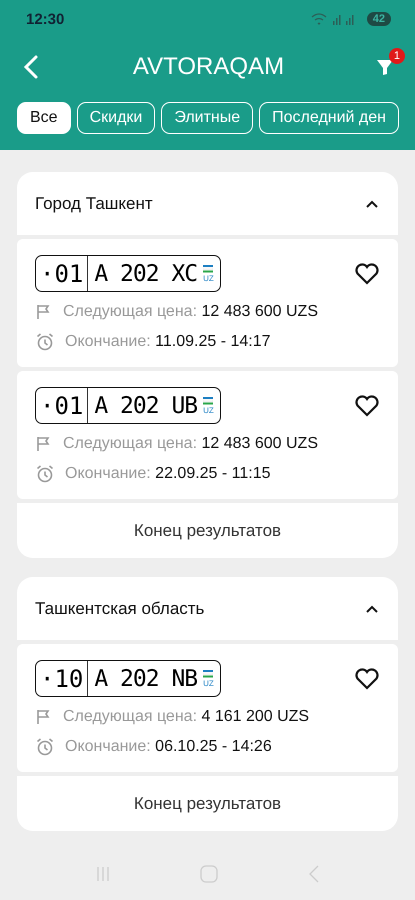 Image resolution: width=415 pixels, height=900 pixels. I want to click on license-plate: ·01 A 202 UB UZ, so click(128, 405).